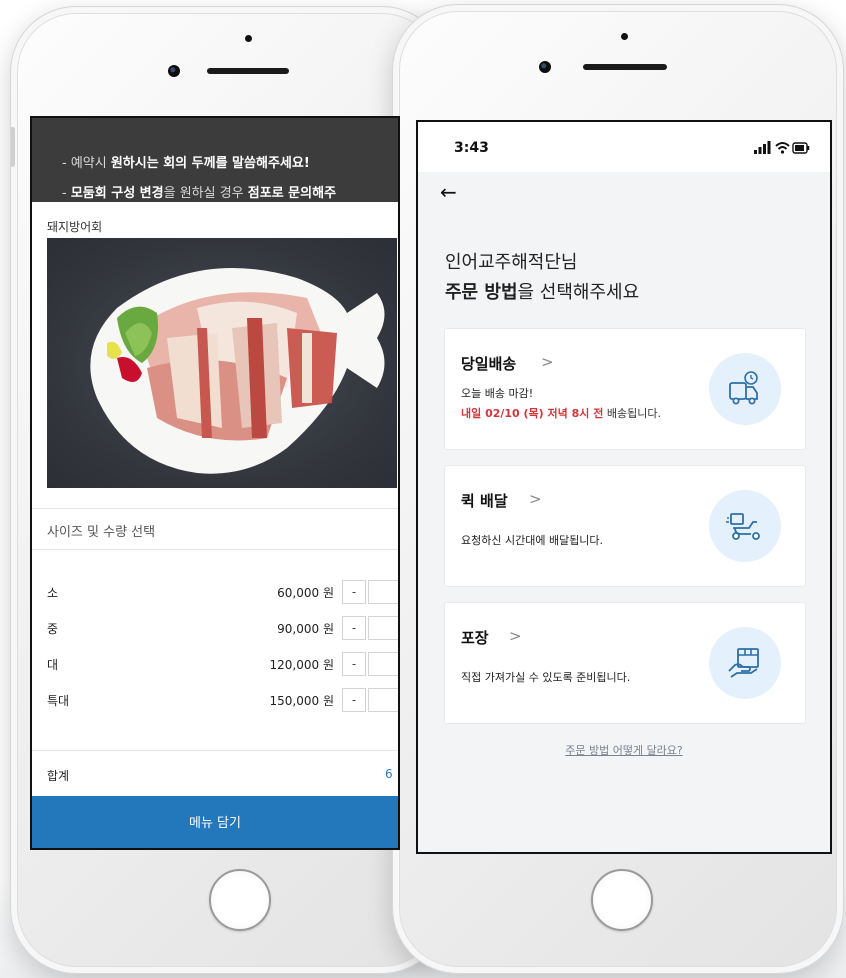  I want to click on size-price: 120,000 원, so click(301, 665).